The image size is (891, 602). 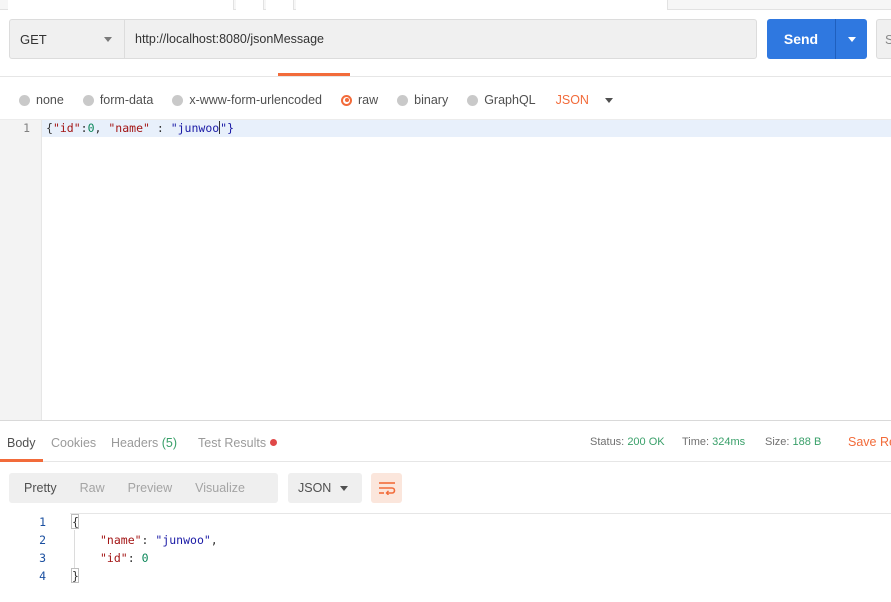 I want to click on body-type-label: GraphQL, so click(x=510, y=100).